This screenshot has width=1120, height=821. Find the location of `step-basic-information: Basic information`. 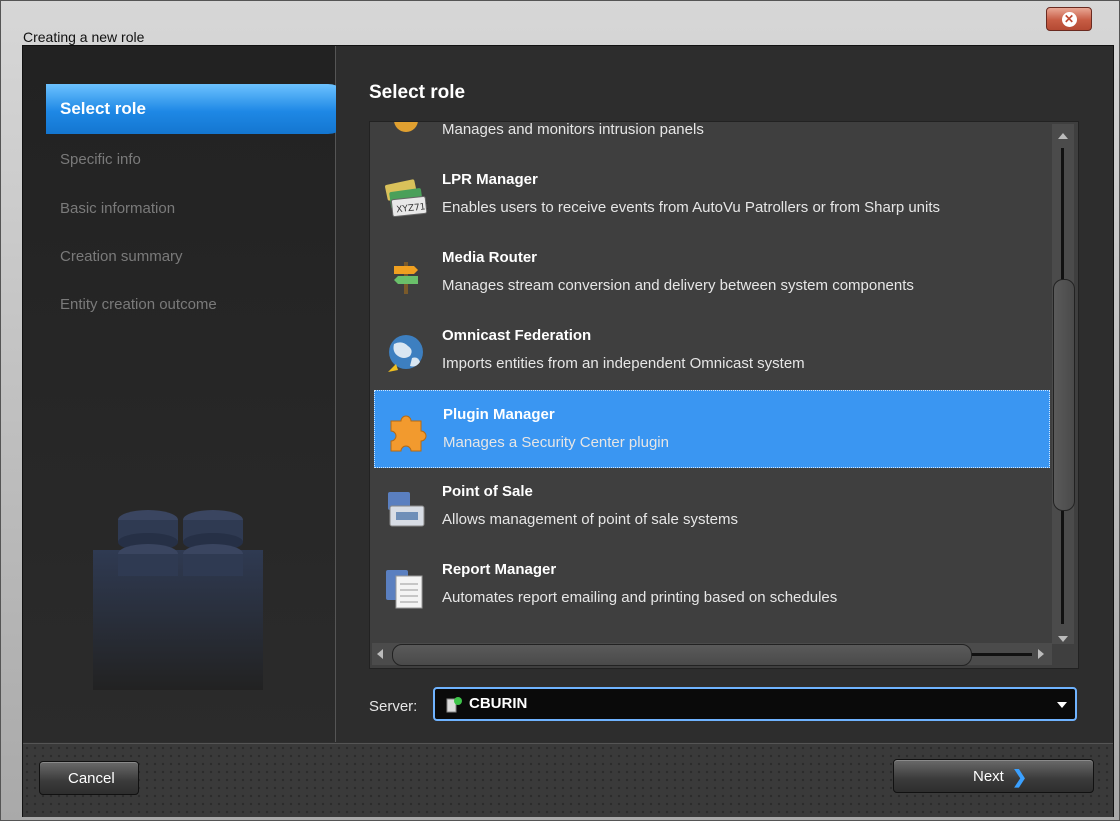

step-basic-information: Basic information is located at coordinates (117, 208).